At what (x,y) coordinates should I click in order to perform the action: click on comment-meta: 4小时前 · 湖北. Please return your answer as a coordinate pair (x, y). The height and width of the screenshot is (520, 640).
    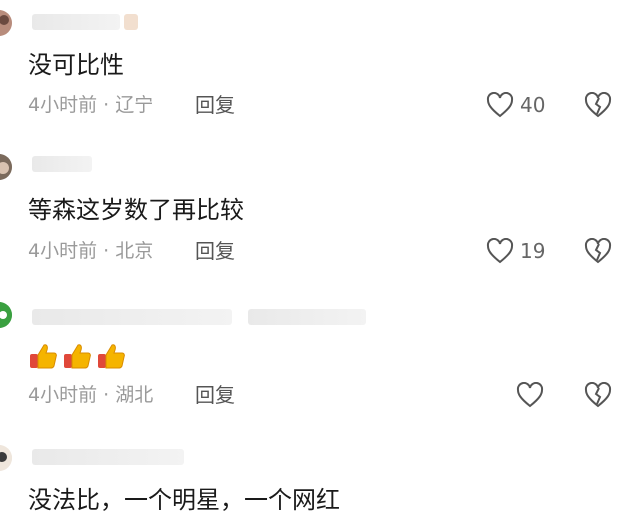
    Looking at the image, I should click on (90, 395).